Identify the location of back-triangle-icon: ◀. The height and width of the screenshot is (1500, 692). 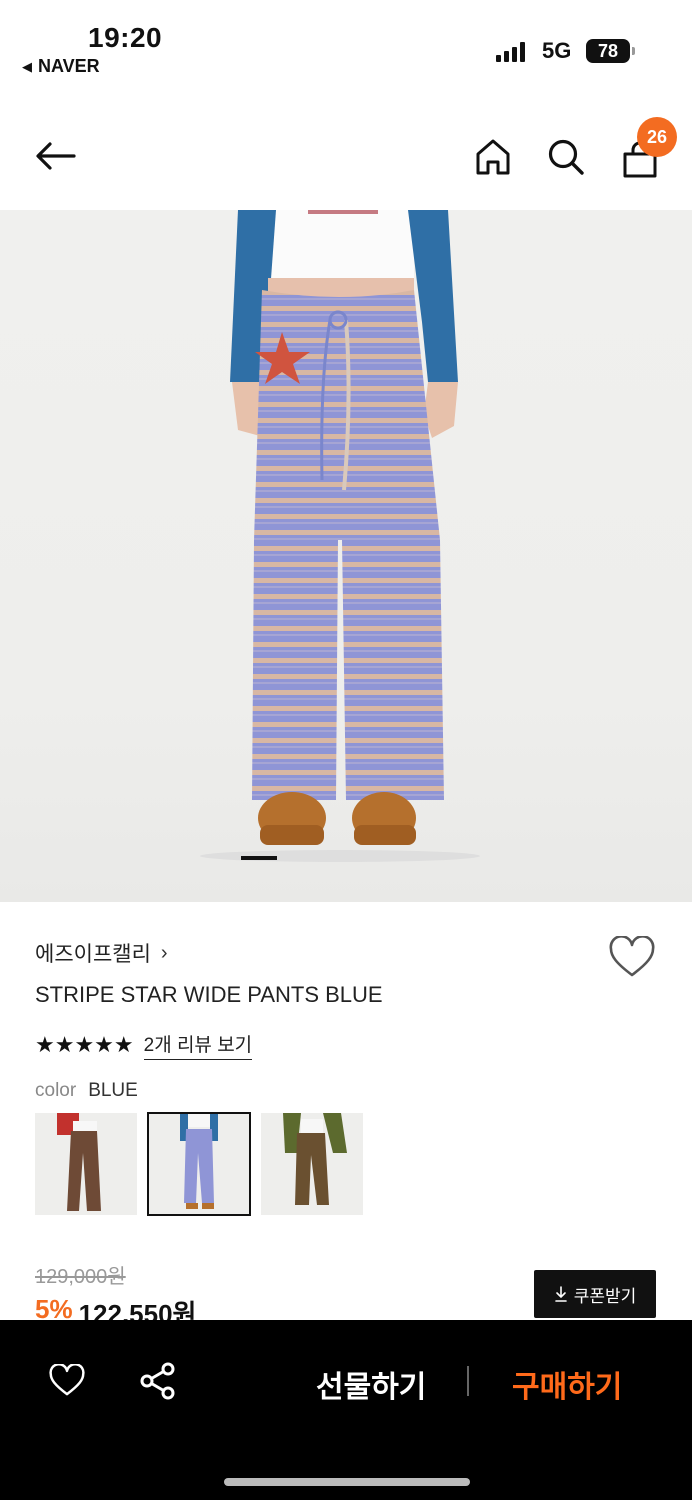
(27, 66).